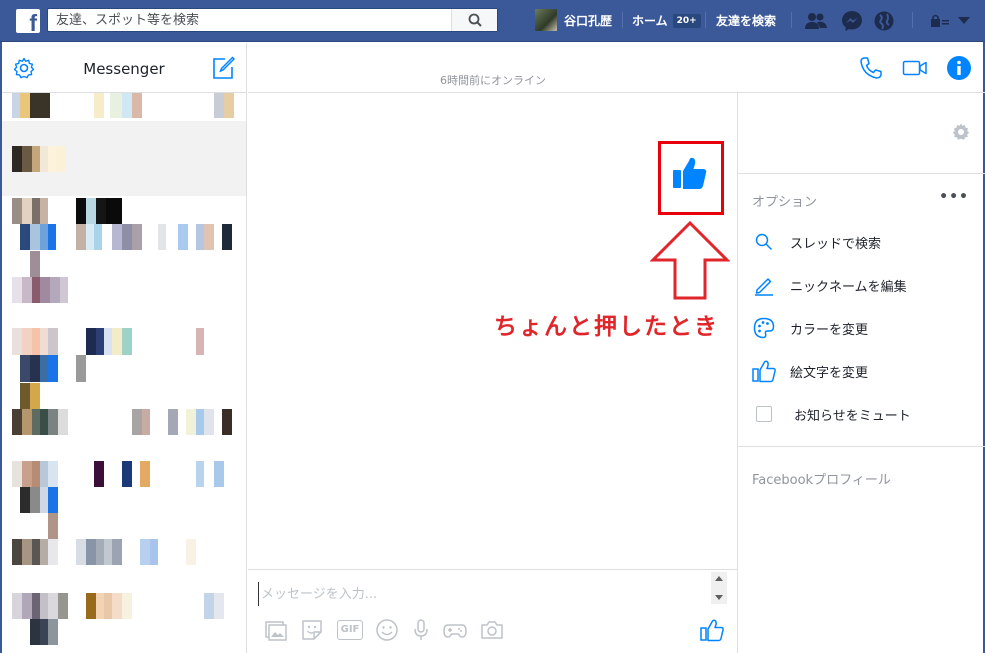  I want to click on profile-link: 谷口孔歴, so click(573, 20).